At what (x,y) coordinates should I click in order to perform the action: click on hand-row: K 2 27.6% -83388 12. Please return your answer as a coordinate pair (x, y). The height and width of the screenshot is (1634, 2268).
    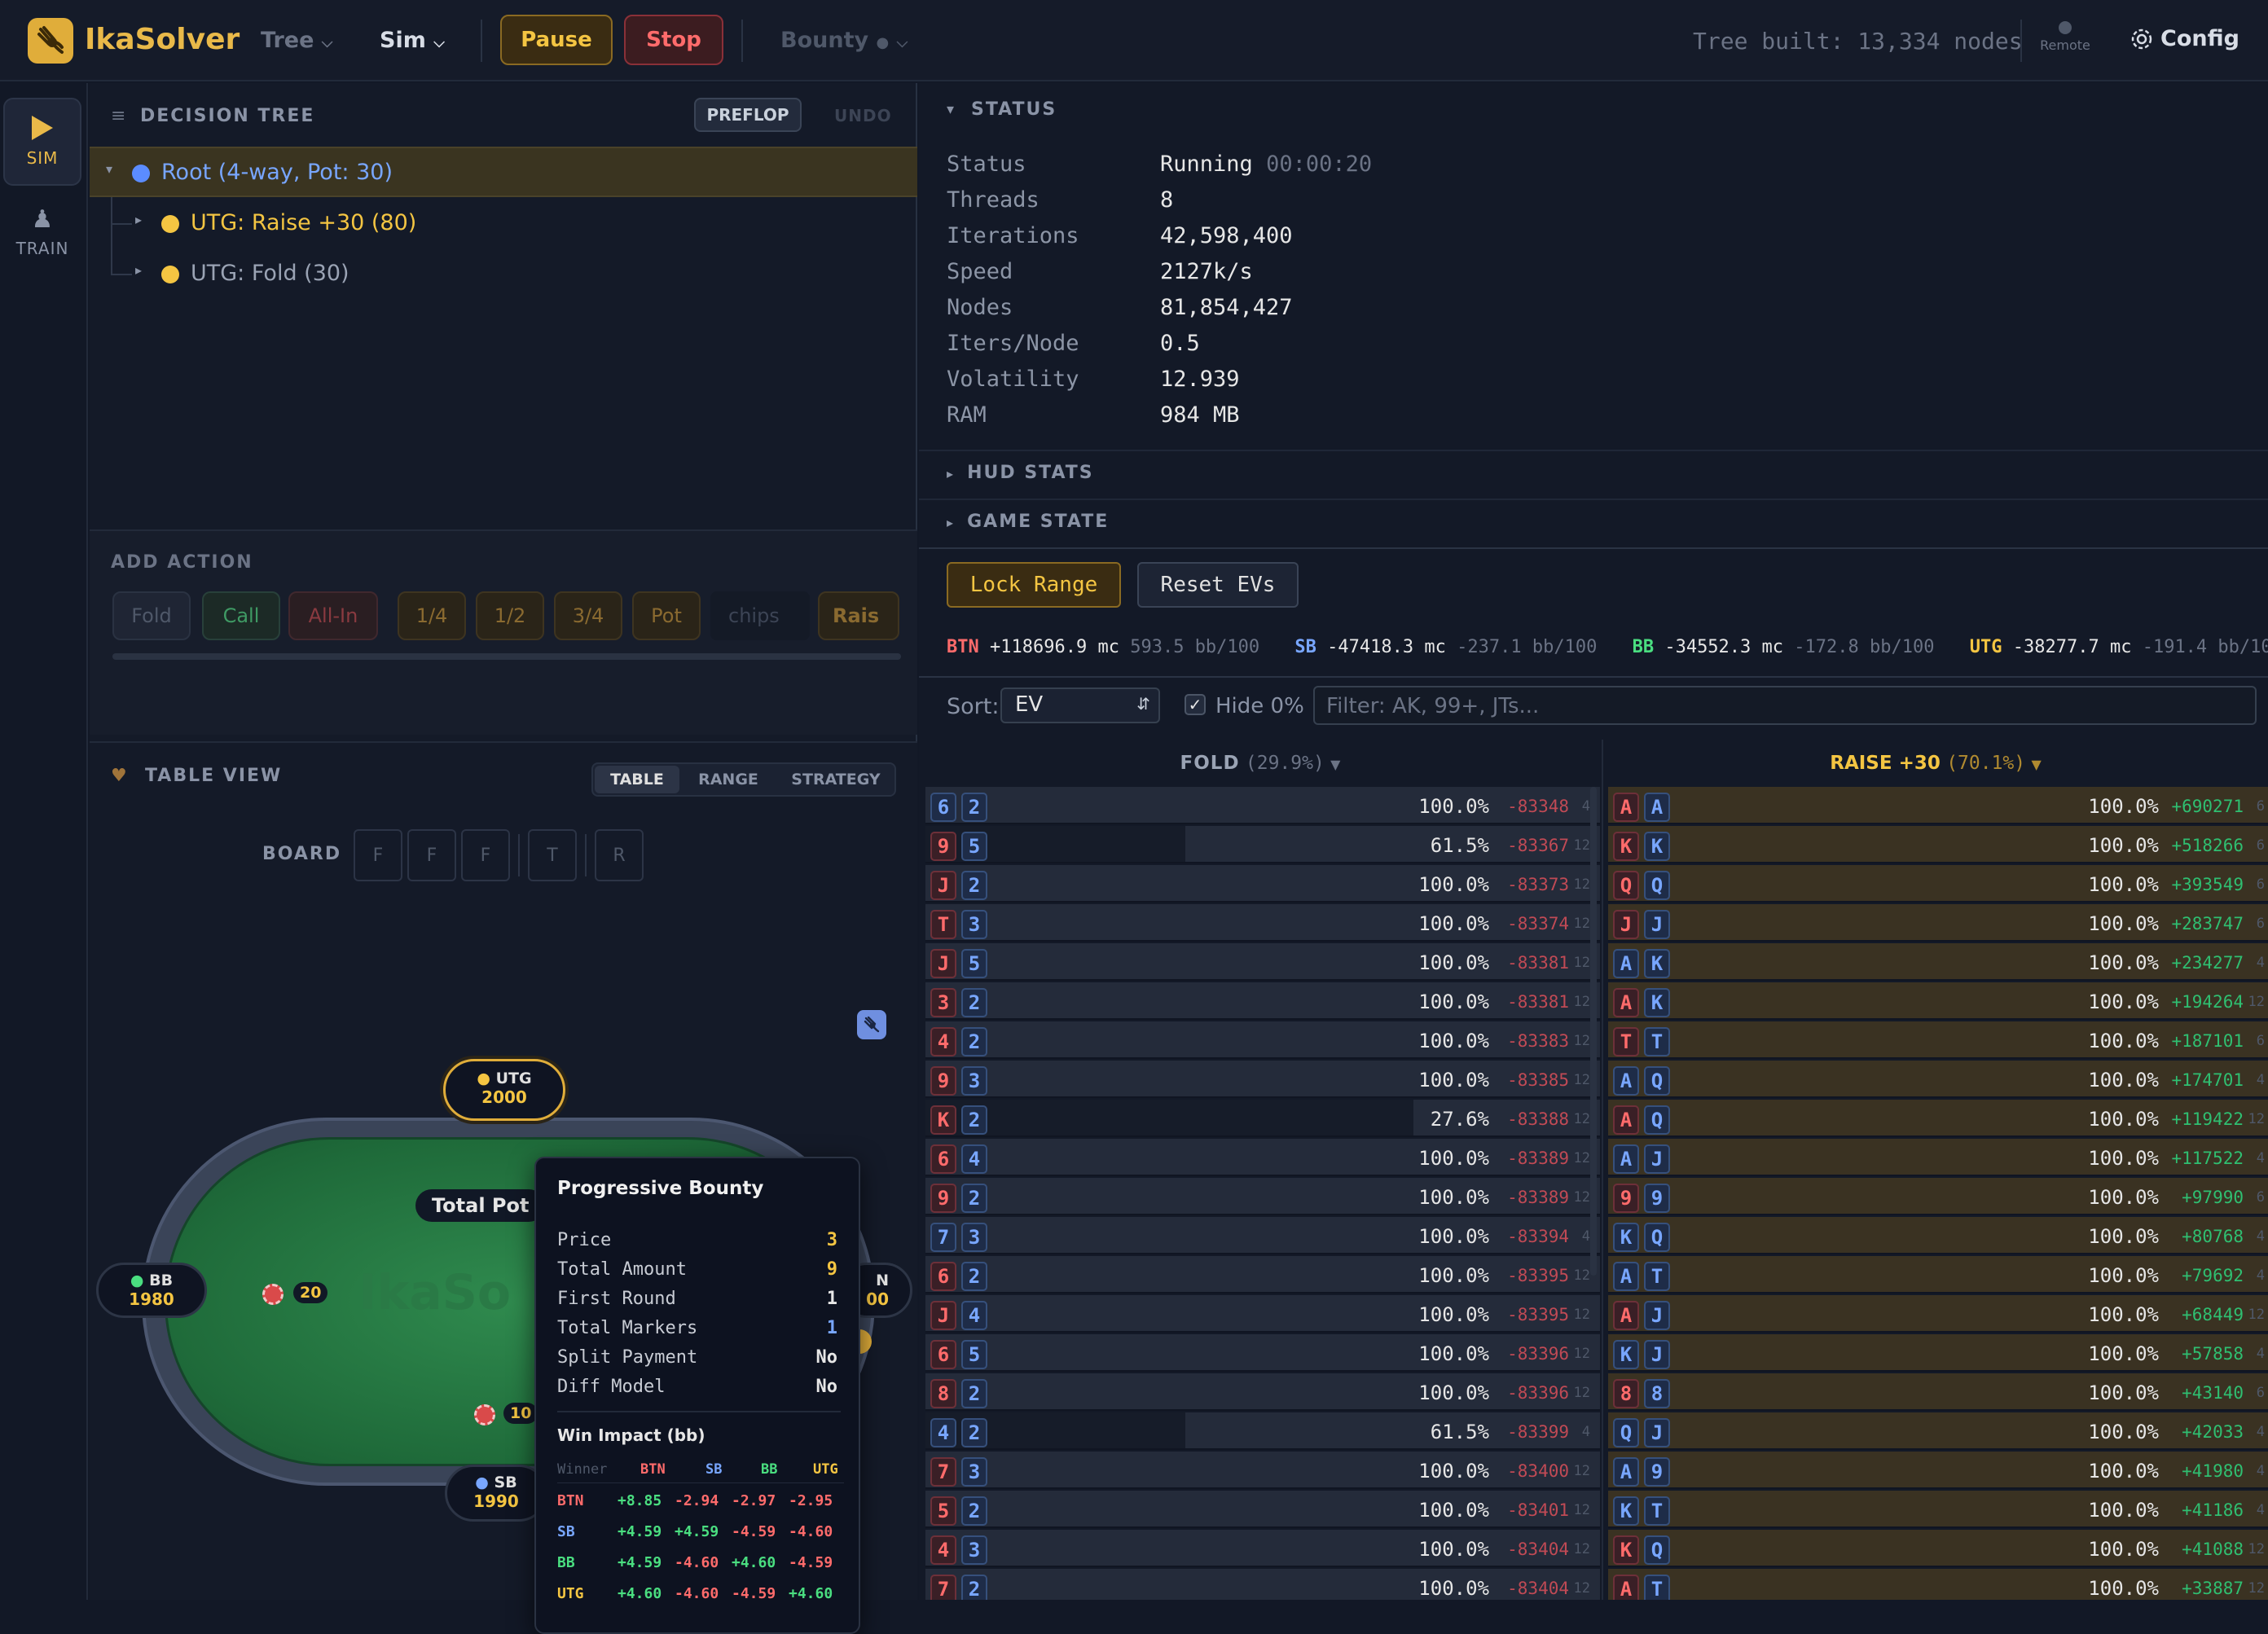
    Looking at the image, I should click on (1262, 1118).